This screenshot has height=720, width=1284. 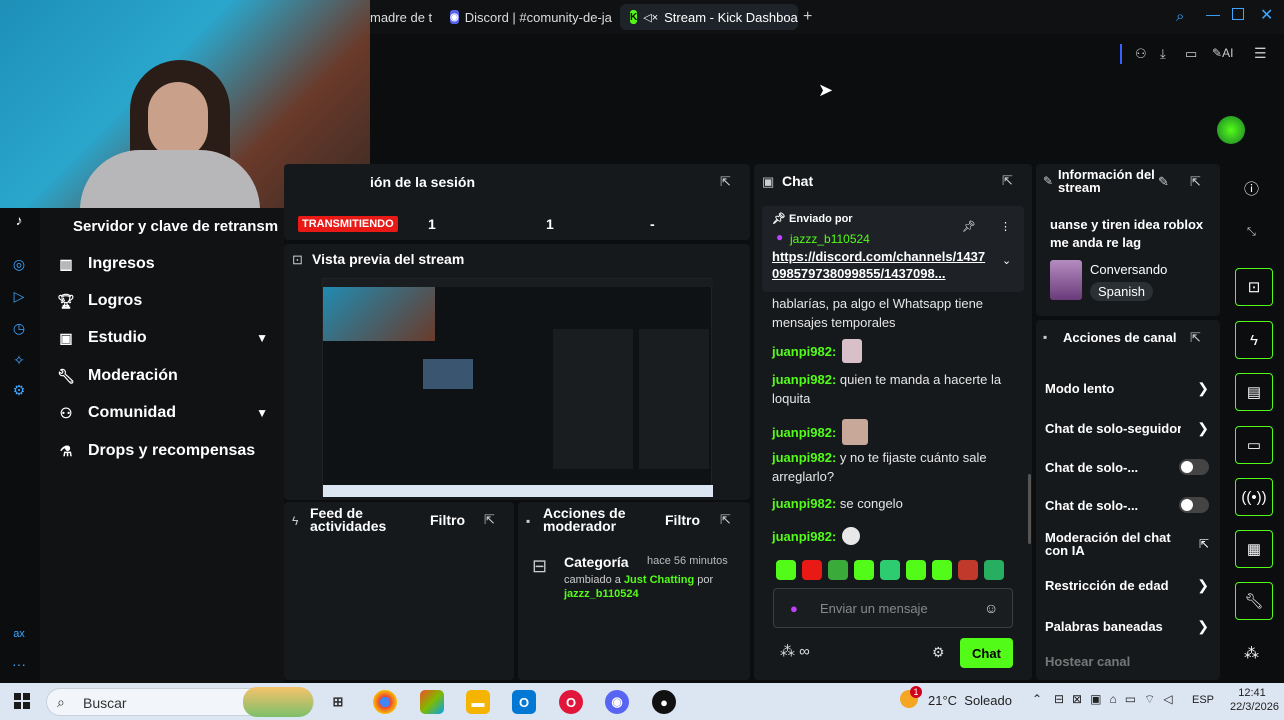 What do you see at coordinates (1127, 626) in the screenshot?
I see `action-banned-words: Palabras baneadas ❯` at bounding box center [1127, 626].